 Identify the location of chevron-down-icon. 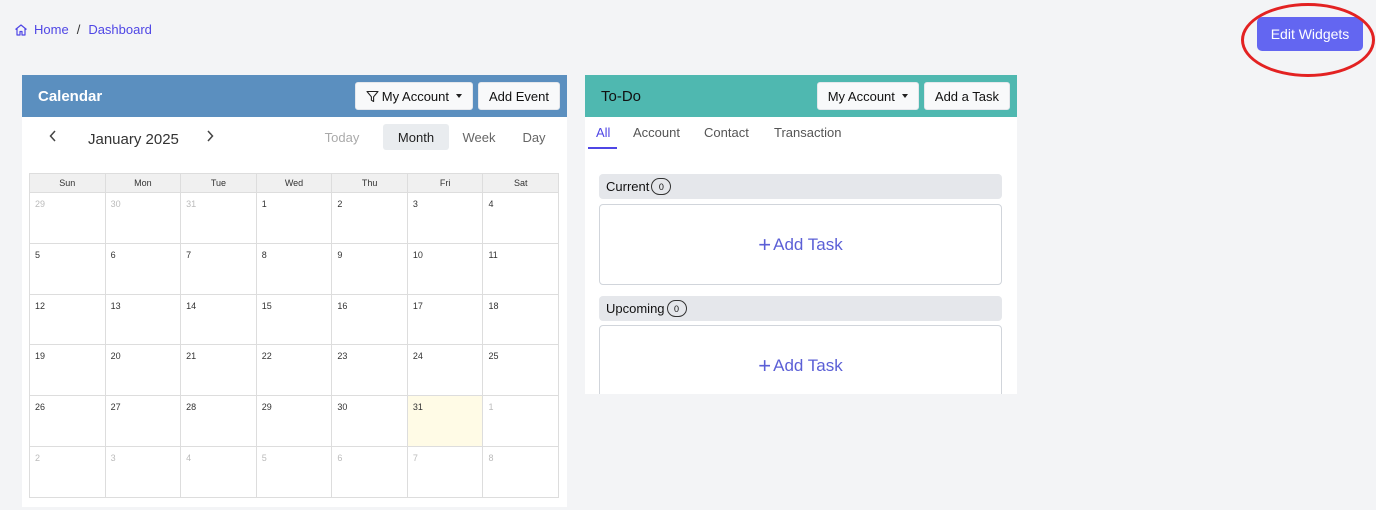
(904, 96).